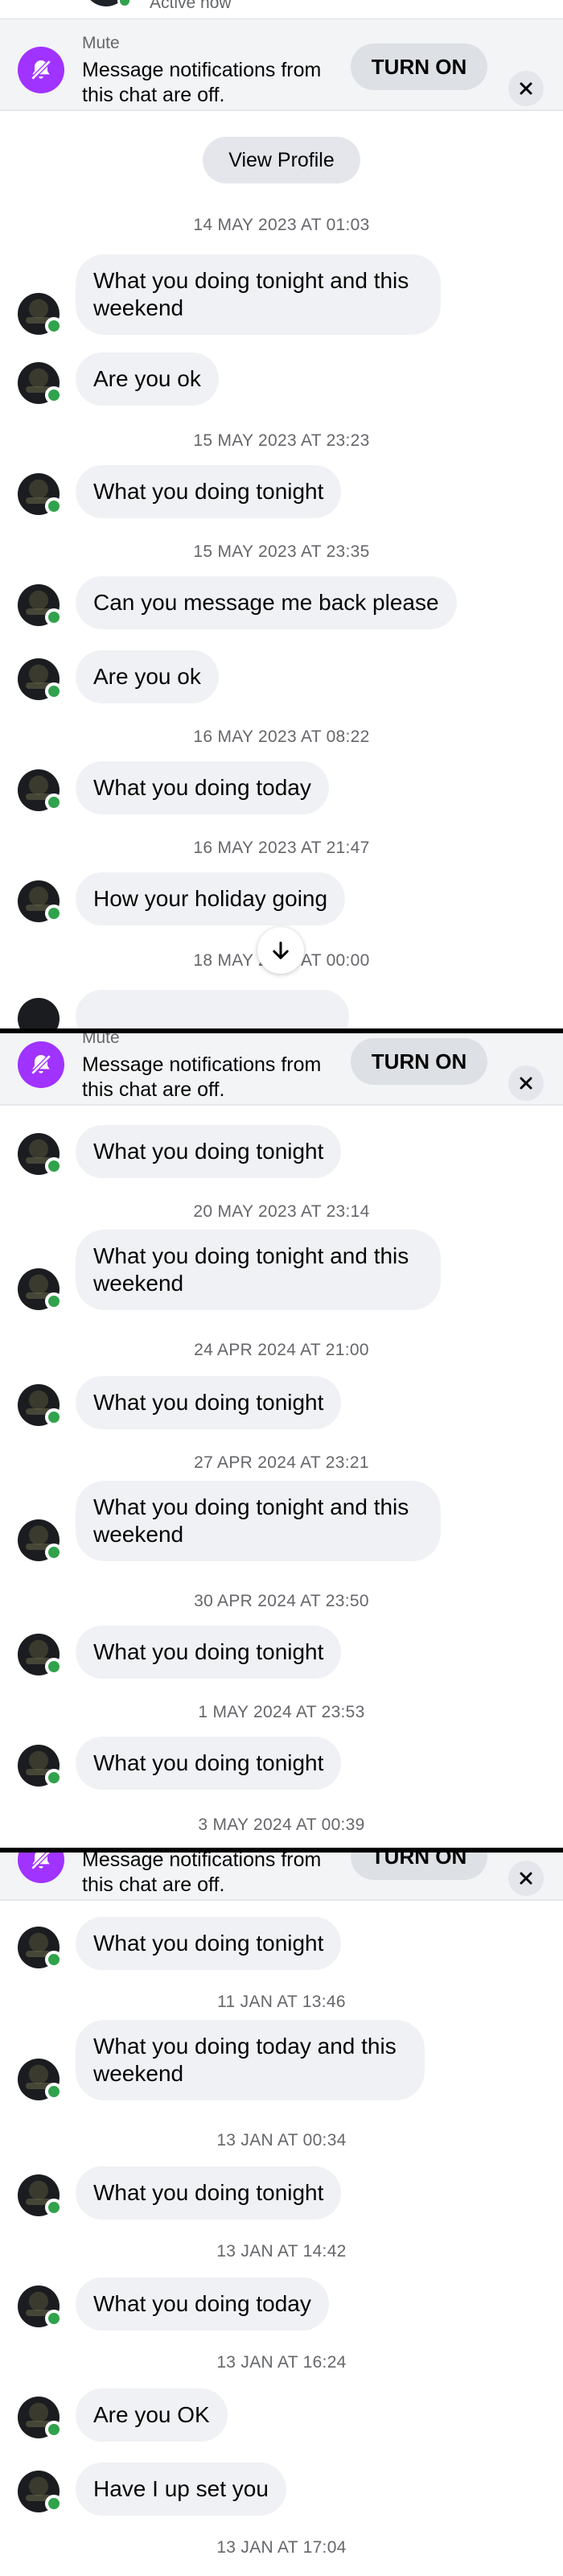 This screenshot has width=563, height=2576. Describe the element at coordinates (281, 1211) in the screenshot. I see `timestamp: 20 MAY 2023 AT 23:14` at that location.